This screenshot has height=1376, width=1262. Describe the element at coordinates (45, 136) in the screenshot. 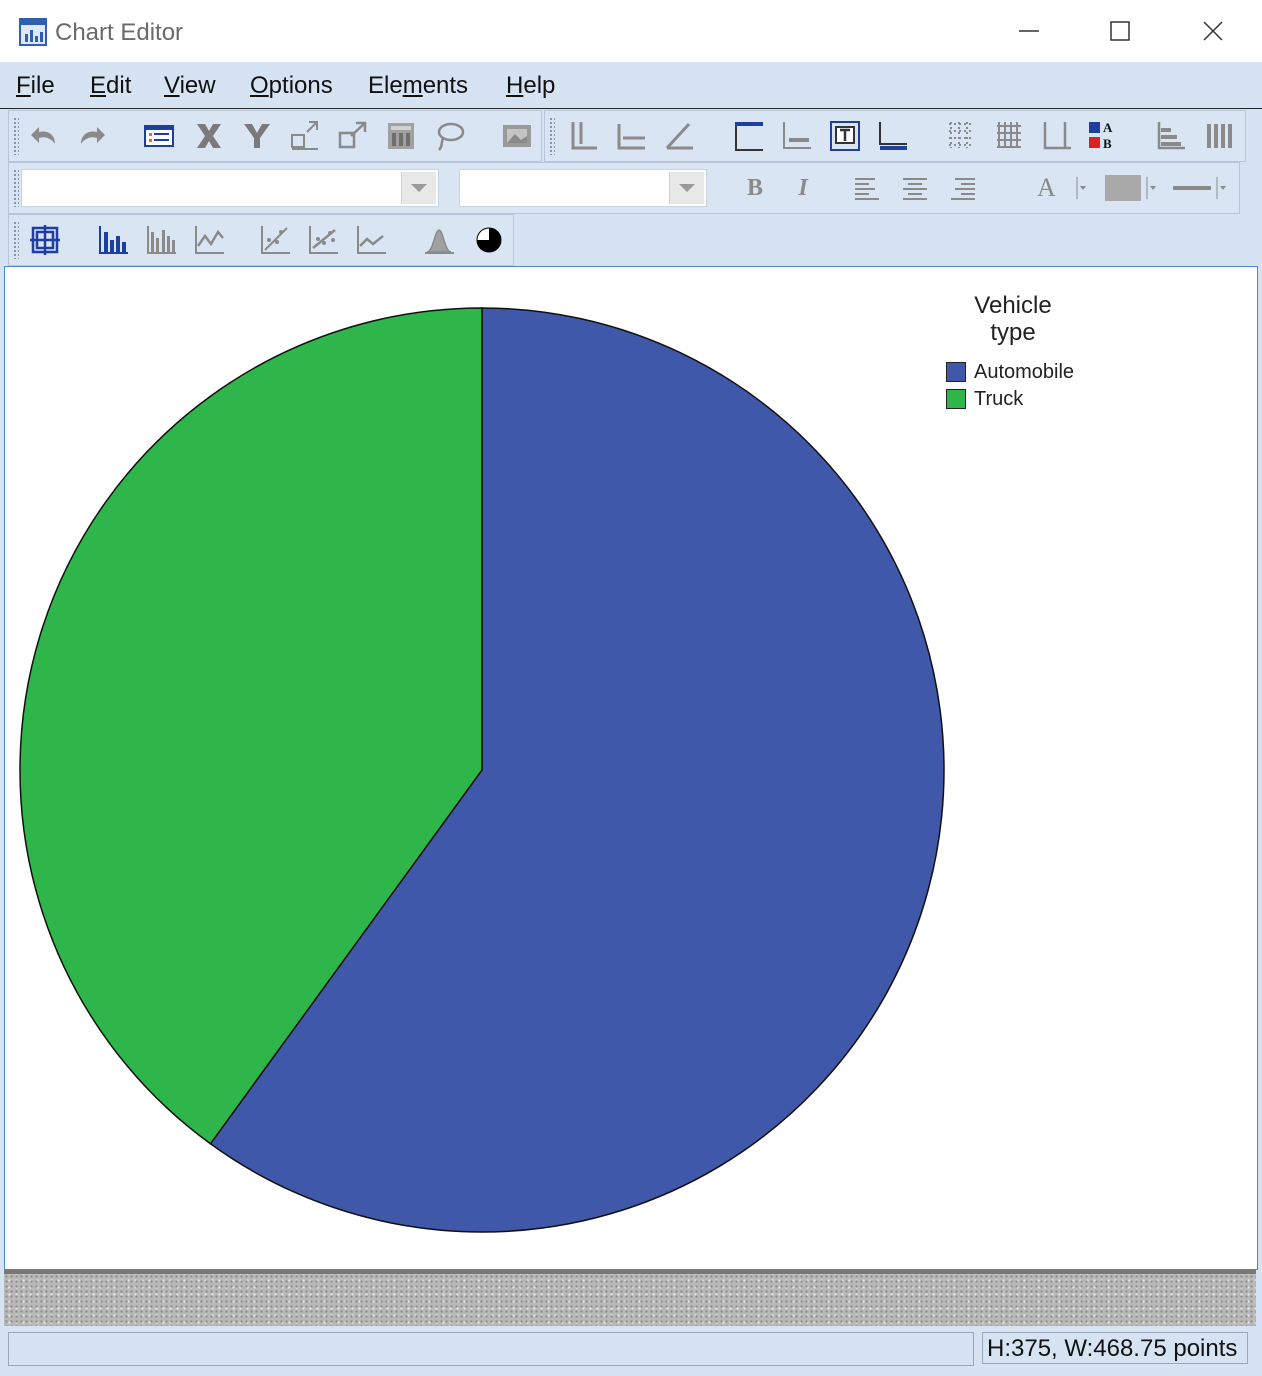

I see `undo-icon` at that location.